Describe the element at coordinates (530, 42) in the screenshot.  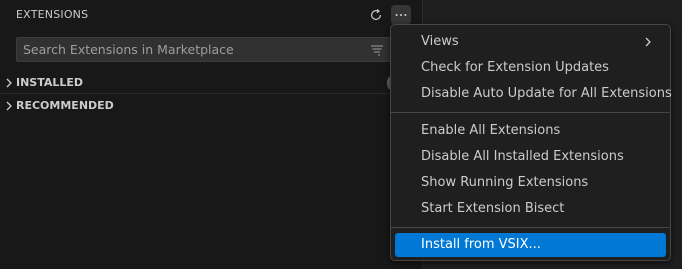
I see `menu-item-views: Views` at that location.